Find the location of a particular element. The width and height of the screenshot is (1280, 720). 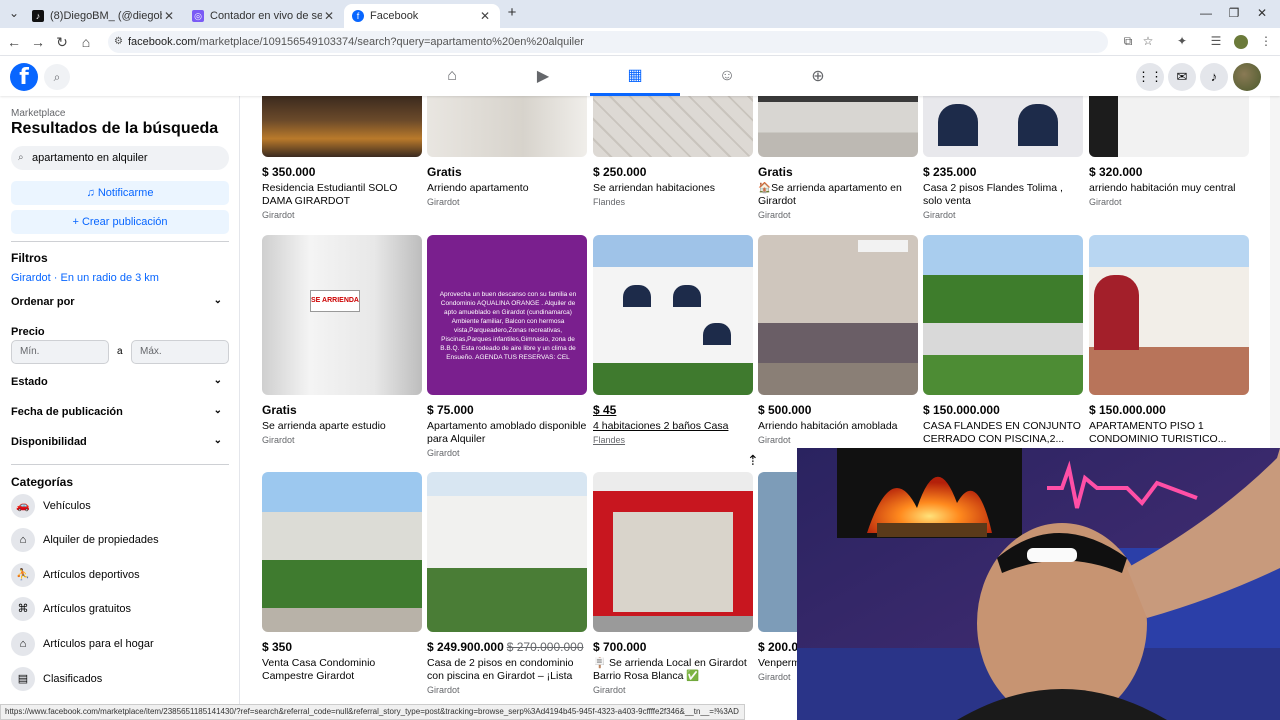

create-listing-button: + Crear publicación is located at coordinates (120, 222).